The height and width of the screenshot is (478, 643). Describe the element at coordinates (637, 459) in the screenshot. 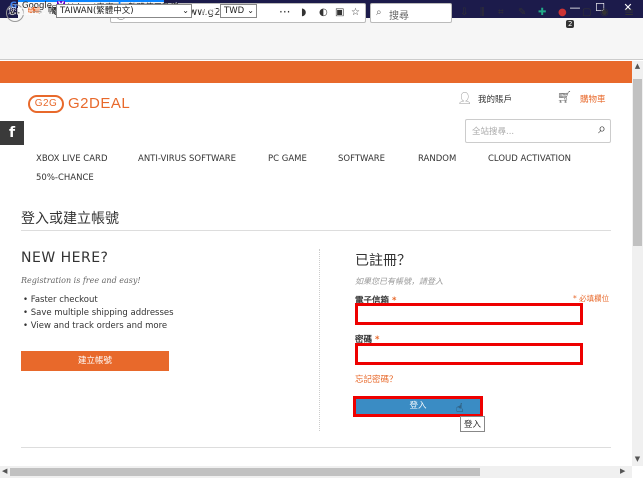

I see `scroll-down-icon: ▼` at that location.